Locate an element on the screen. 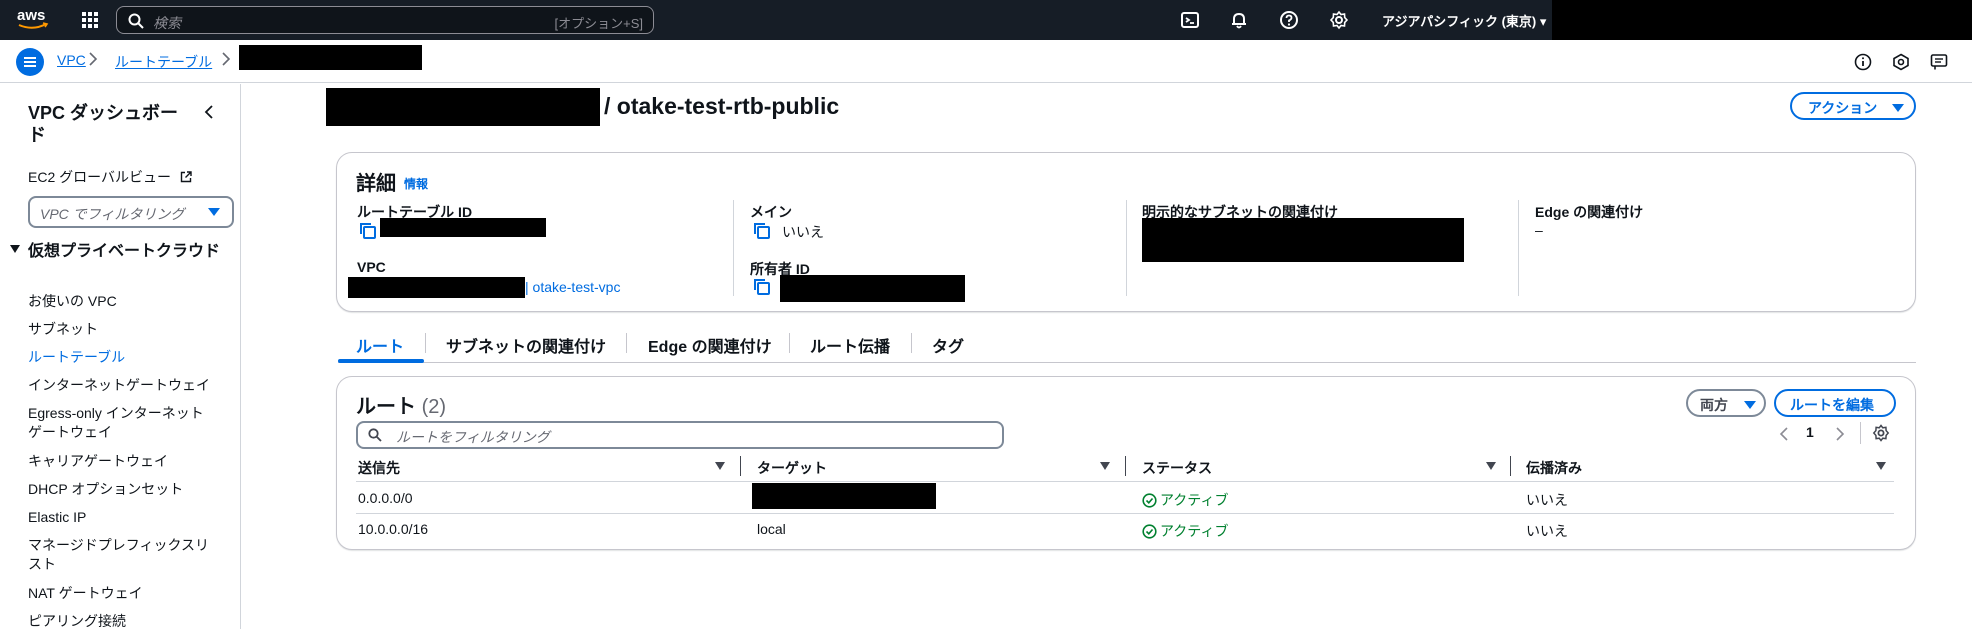  sidebar-title: VPC ダッシュボード is located at coordinates (108, 124).